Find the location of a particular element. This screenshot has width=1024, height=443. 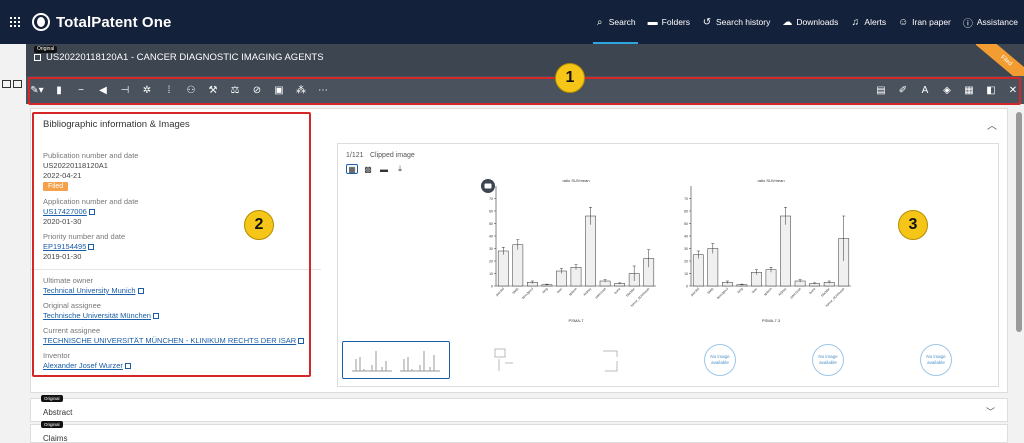

search-icon: ⌕ is located at coordinates (599, 22).